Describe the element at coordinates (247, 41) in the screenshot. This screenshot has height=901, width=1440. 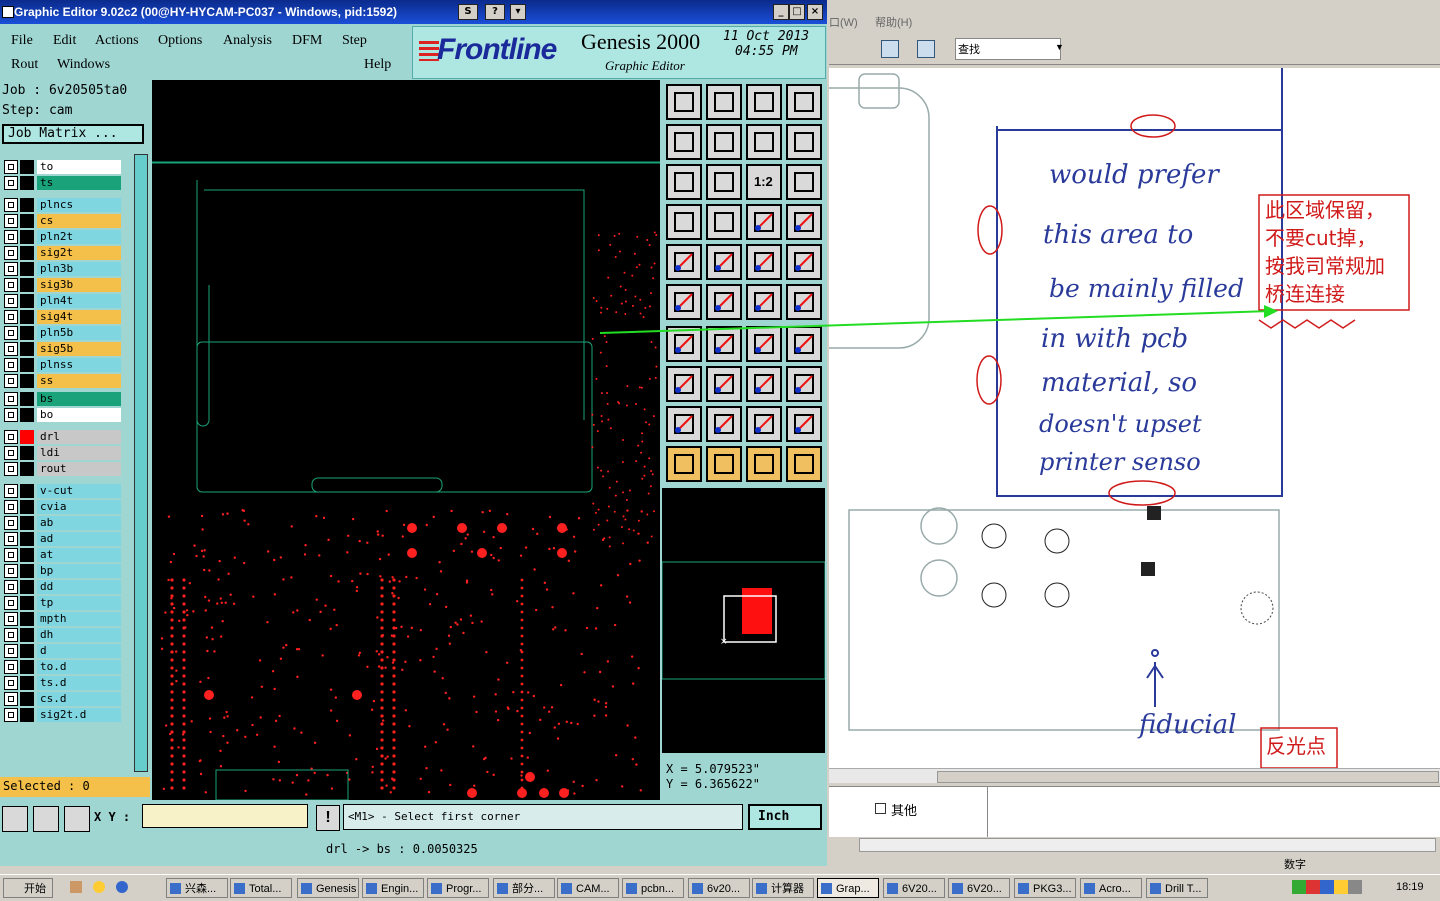
I see `menu-analysis: Analysis` at that location.